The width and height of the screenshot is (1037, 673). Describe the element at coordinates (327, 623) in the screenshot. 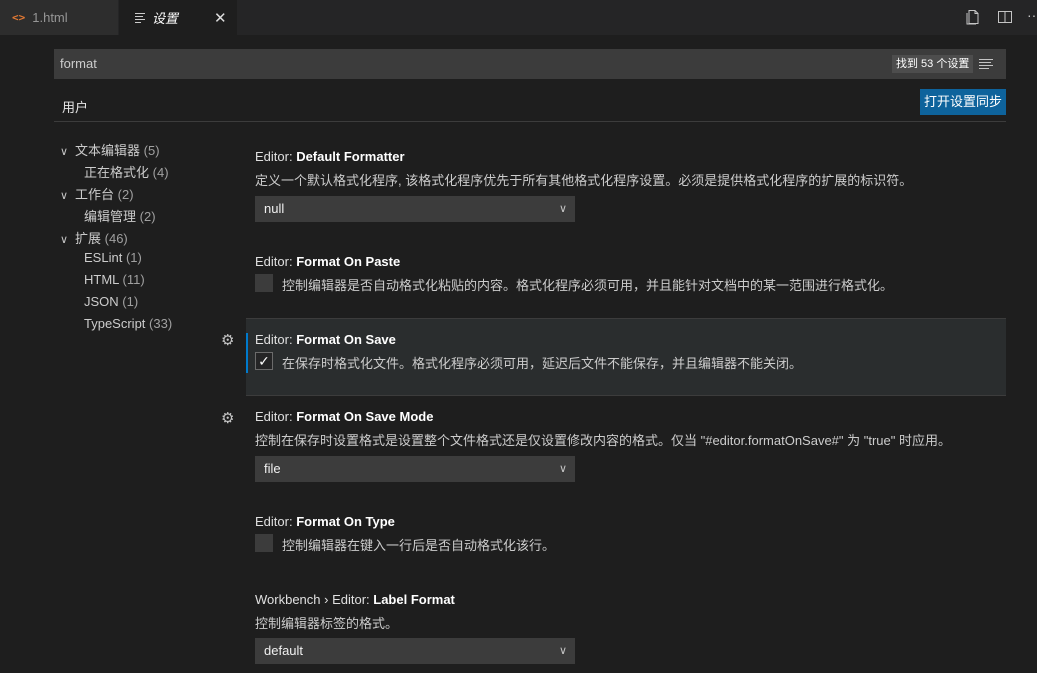

I see `setting-description: 控制编辑器标签的格式。` at that location.